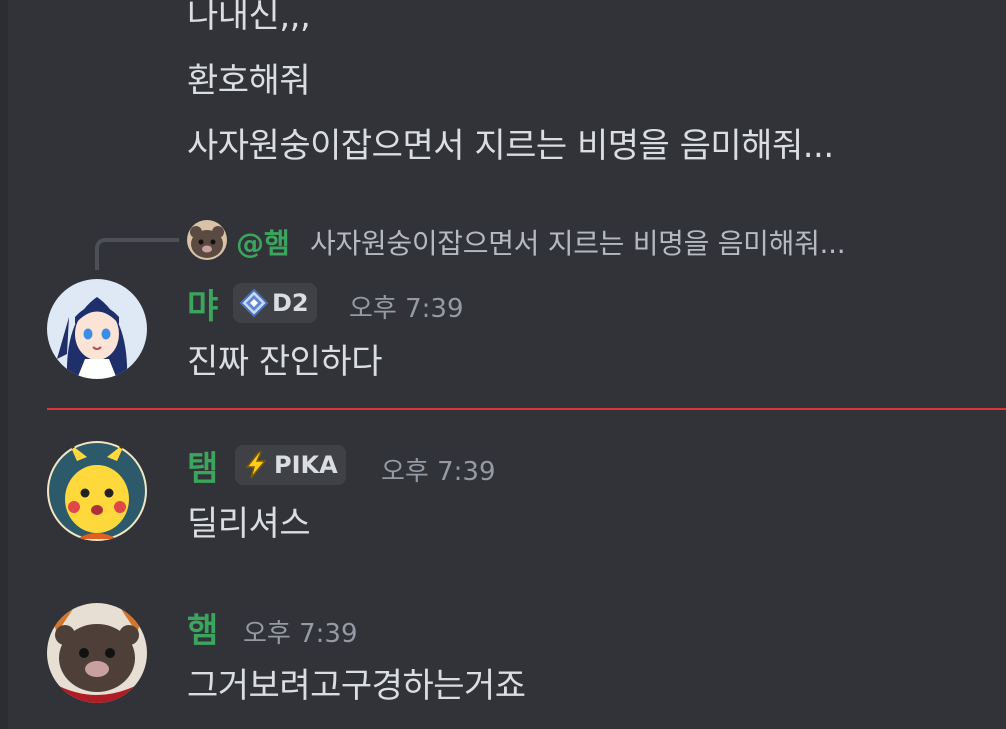  Describe the element at coordinates (202, 627) in the screenshot. I see `username: 햄` at that location.